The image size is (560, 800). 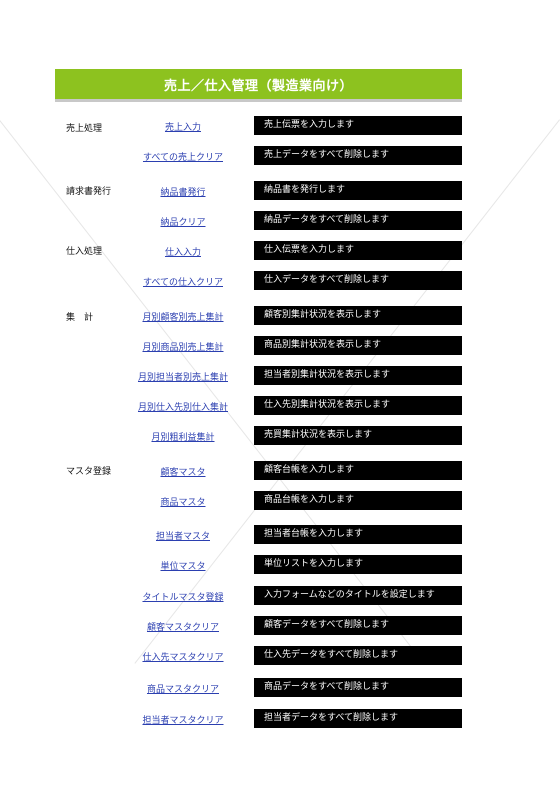 What do you see at coordinates (358, 595) in the screenshot?
I see `description-box: 入力フォームなどのタイトルを設定します` at bounding box center [358, 595].